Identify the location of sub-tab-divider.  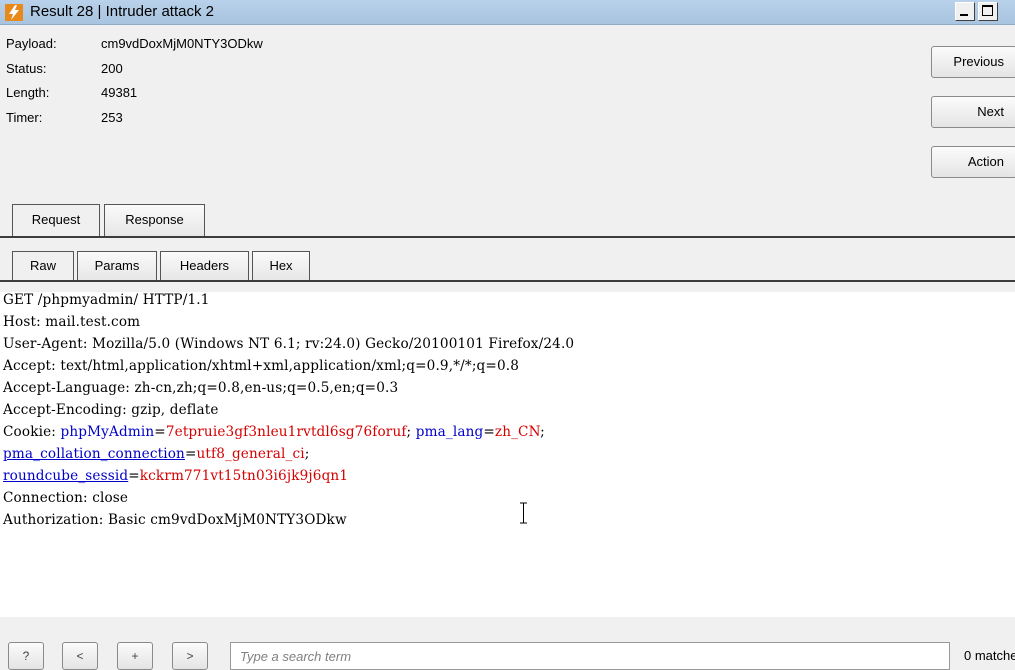
(507, 281).